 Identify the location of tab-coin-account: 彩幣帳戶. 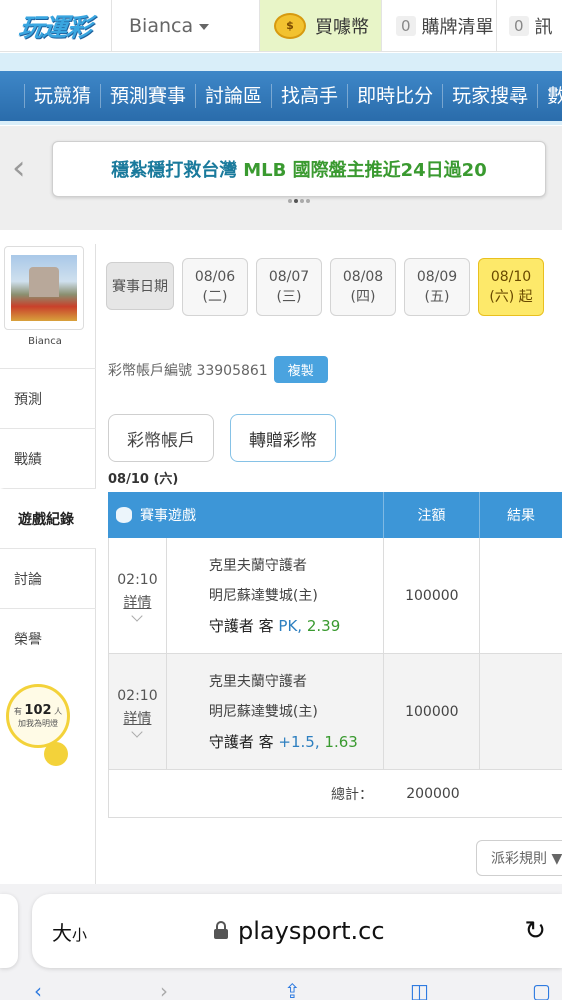
(161, 438).